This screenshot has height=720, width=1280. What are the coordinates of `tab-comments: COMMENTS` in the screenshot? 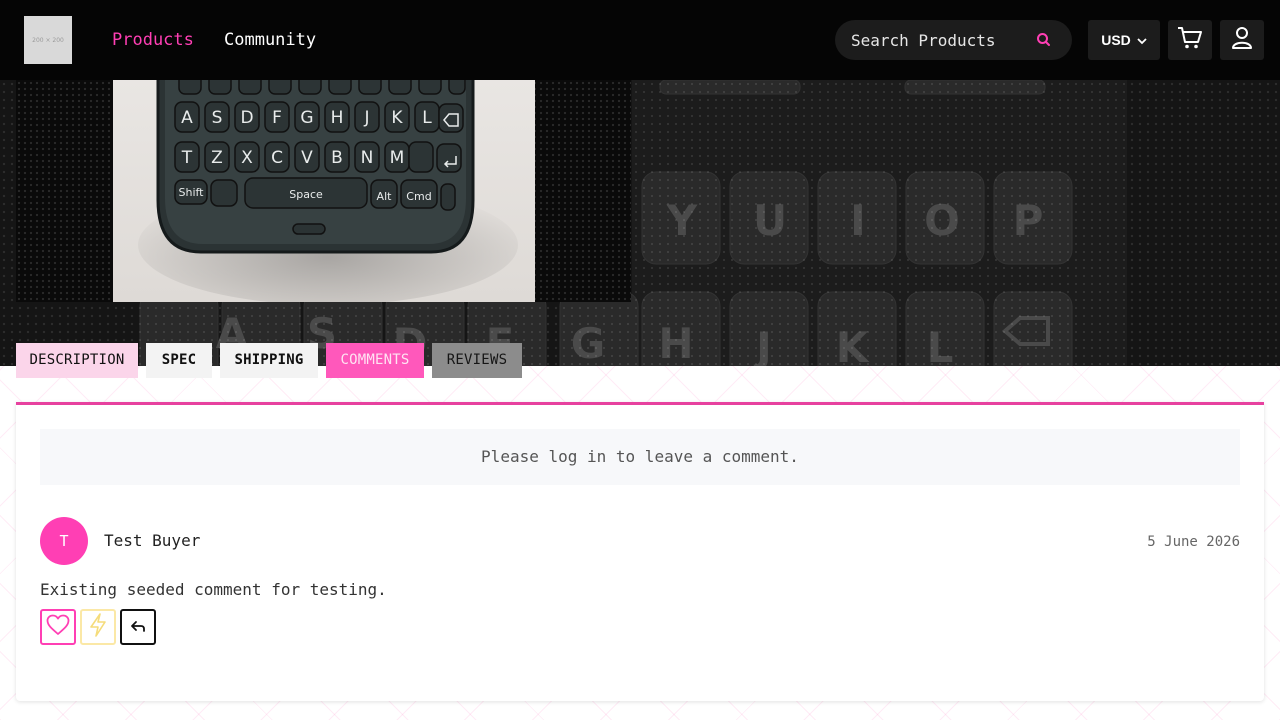 It's located at (375, 360).